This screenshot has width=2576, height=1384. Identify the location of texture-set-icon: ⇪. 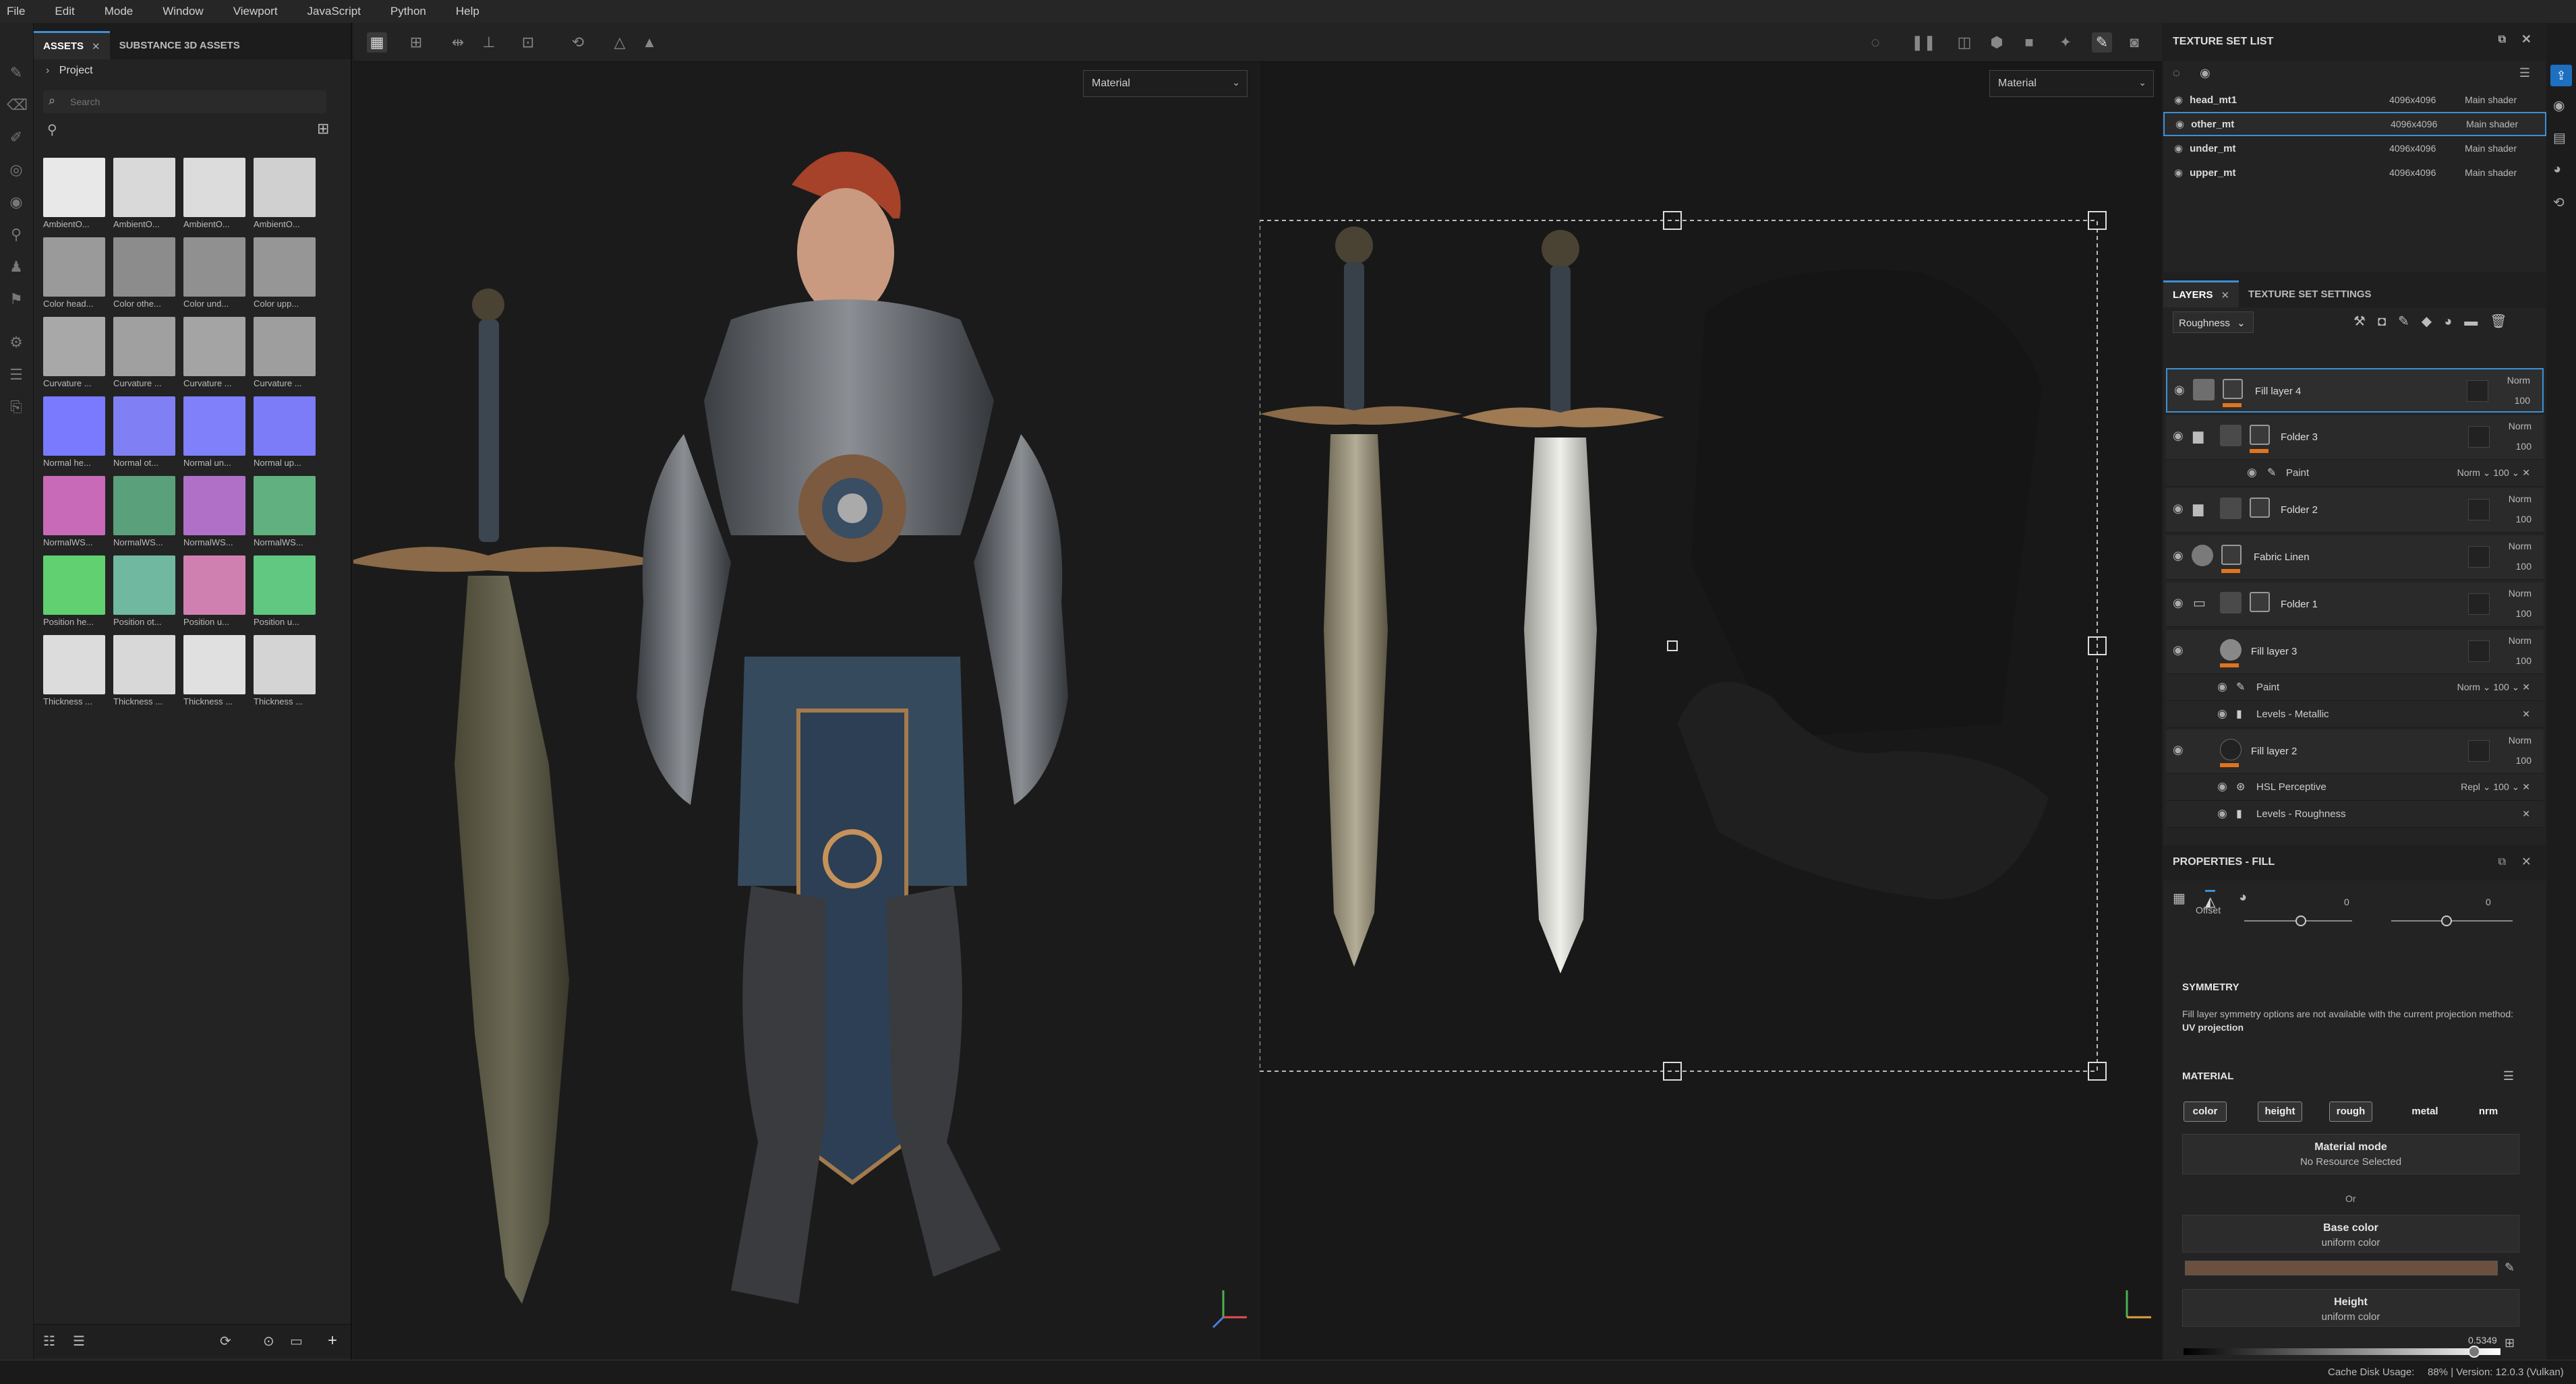
(2561, 75).